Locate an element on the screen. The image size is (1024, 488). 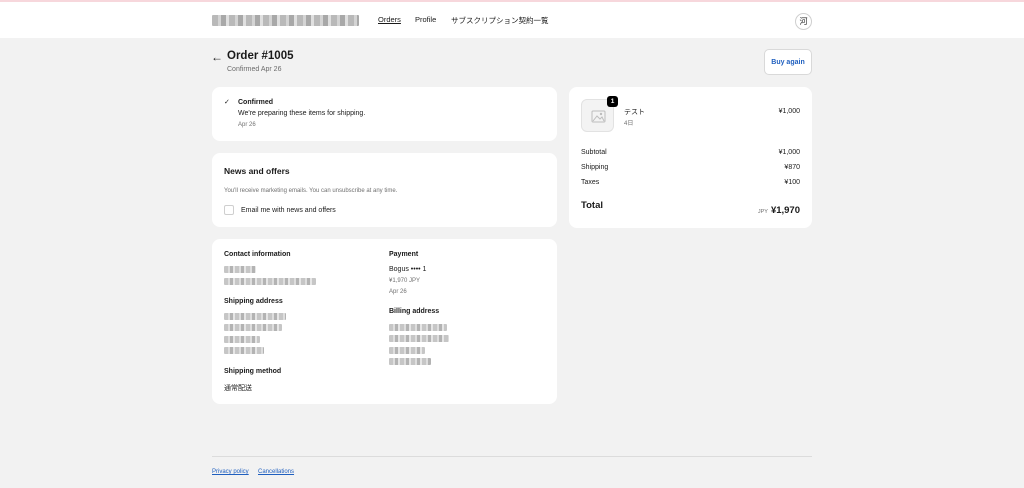
billing-address-title: Billing address is located at coordinates (414, 311).